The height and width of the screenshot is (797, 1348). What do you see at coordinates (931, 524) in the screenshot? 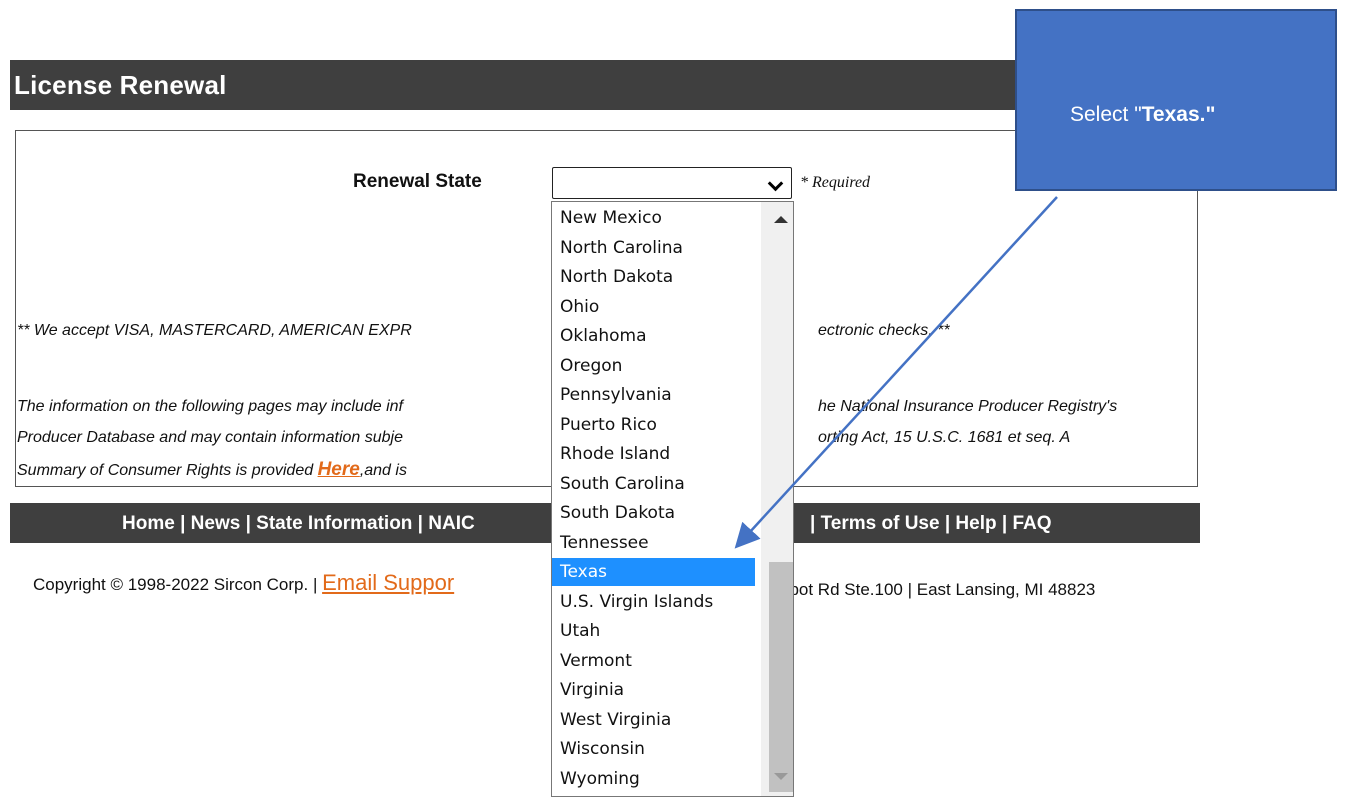
I see `footer-nav-right: | Terms of Use | Help | FAQ` at bounding box center [931, 524].